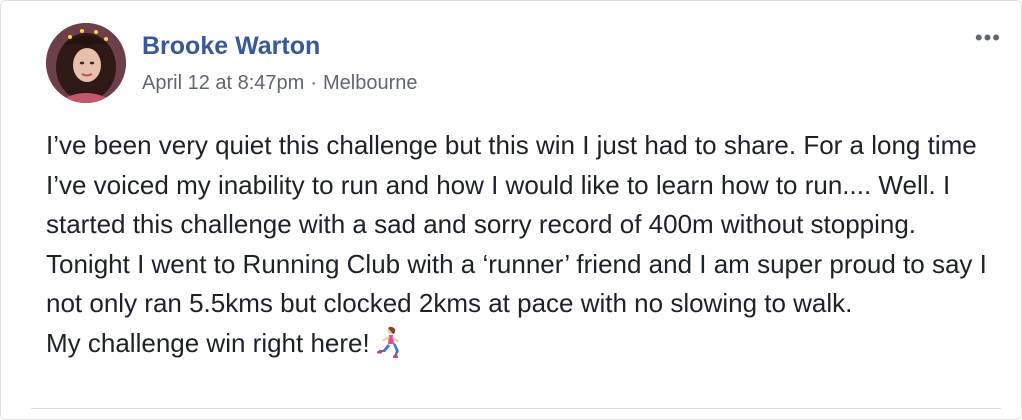  What do you see at coordinates (370, 83) in the screenshot?
I see `location-link: Melbourne` at bounding box center [370, 83].